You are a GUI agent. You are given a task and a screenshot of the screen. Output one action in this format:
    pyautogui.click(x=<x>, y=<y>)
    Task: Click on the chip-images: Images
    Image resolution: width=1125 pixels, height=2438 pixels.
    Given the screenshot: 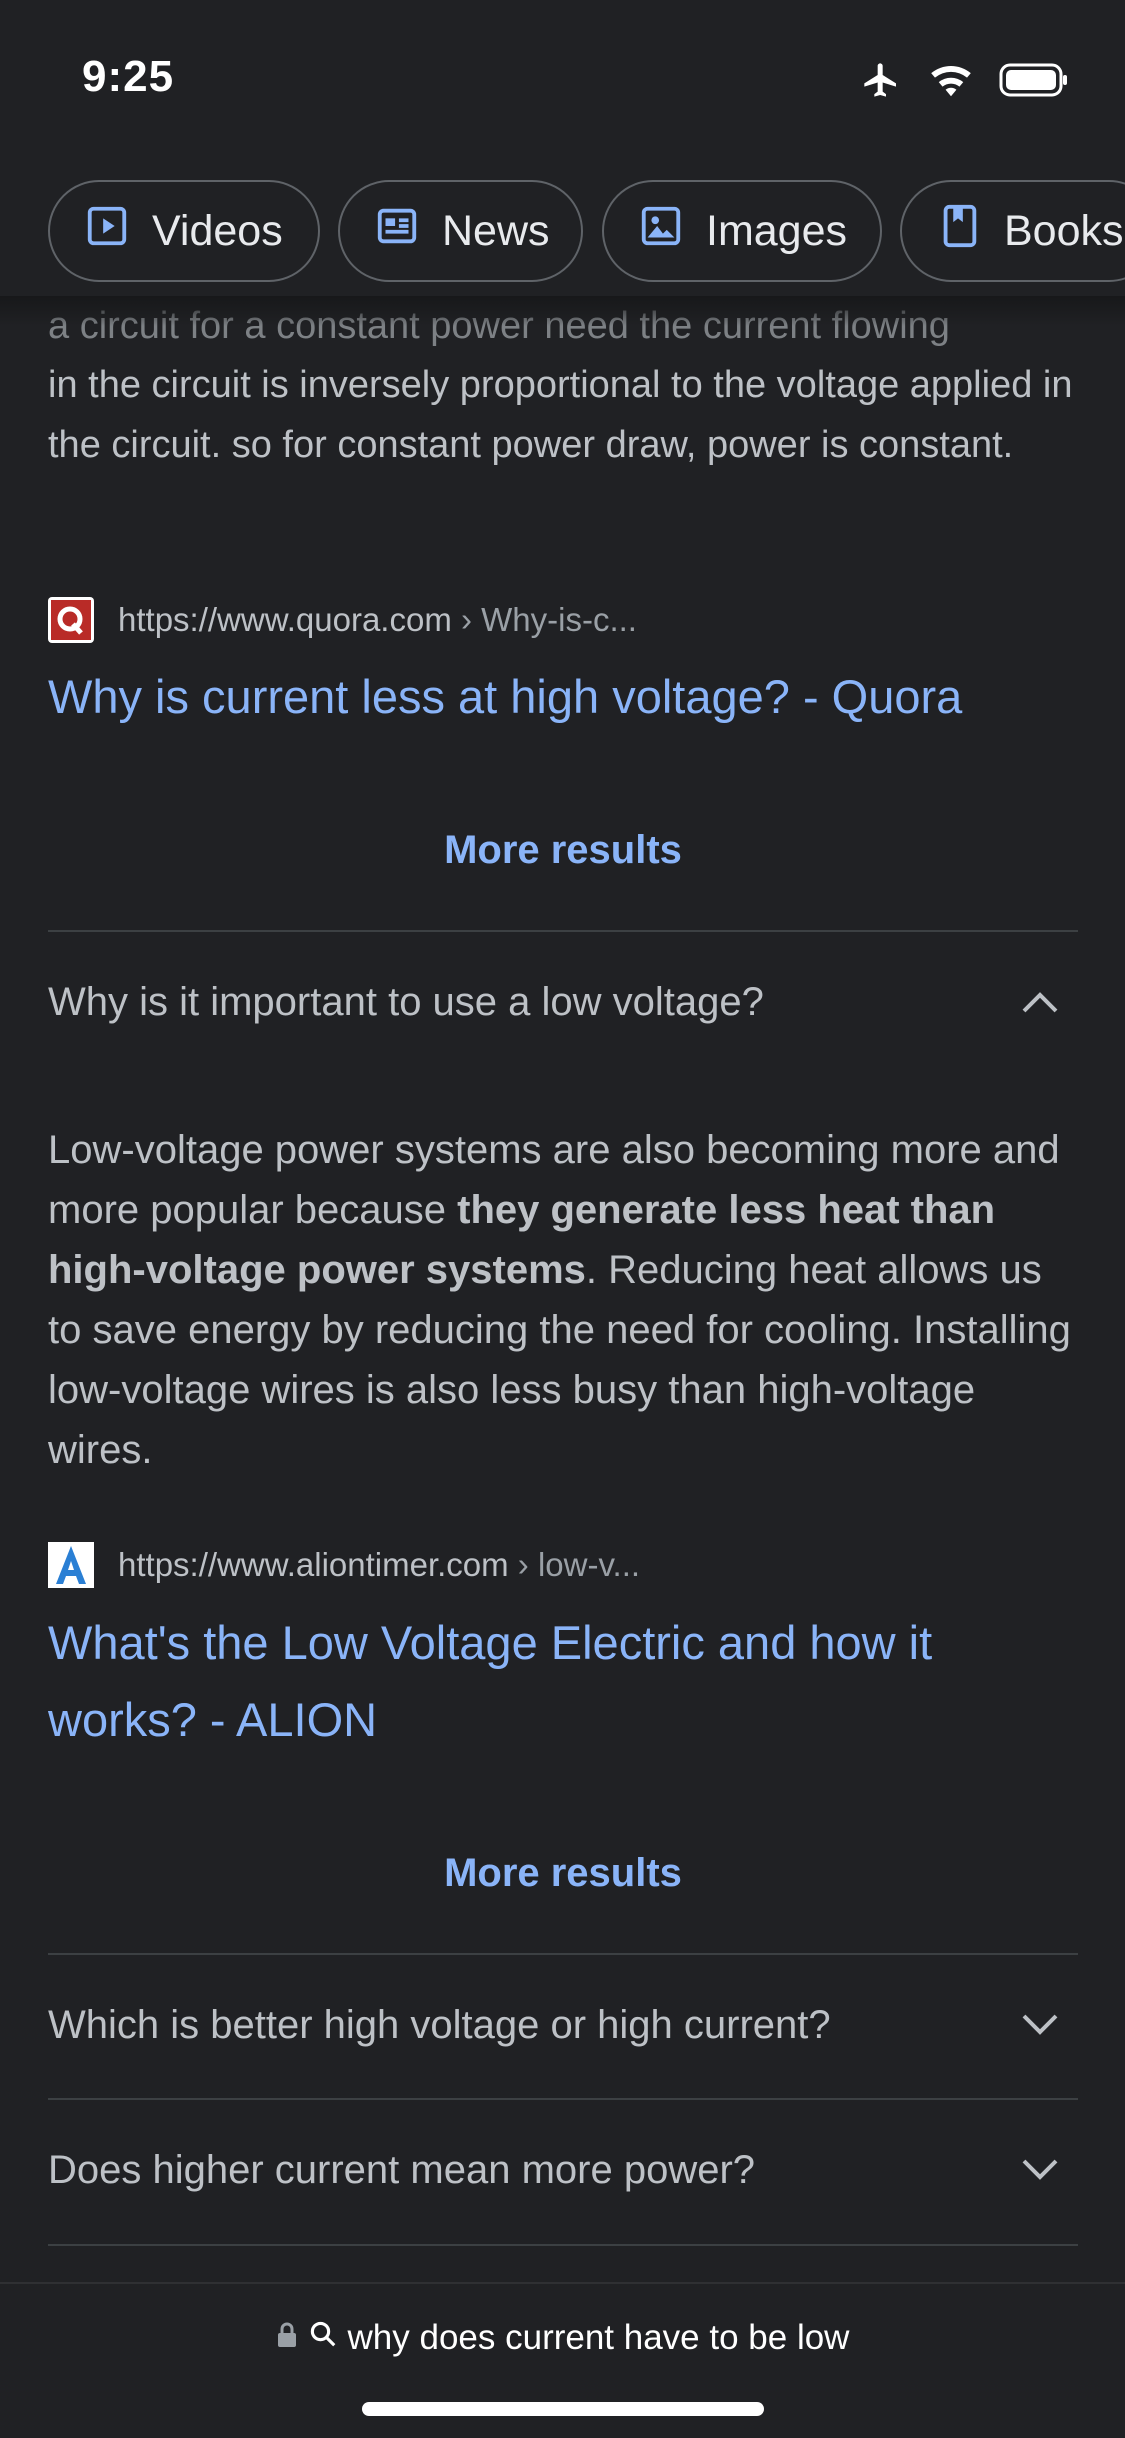 What is the action you would take?
    pyautogui.click(x=742, y=231)
    